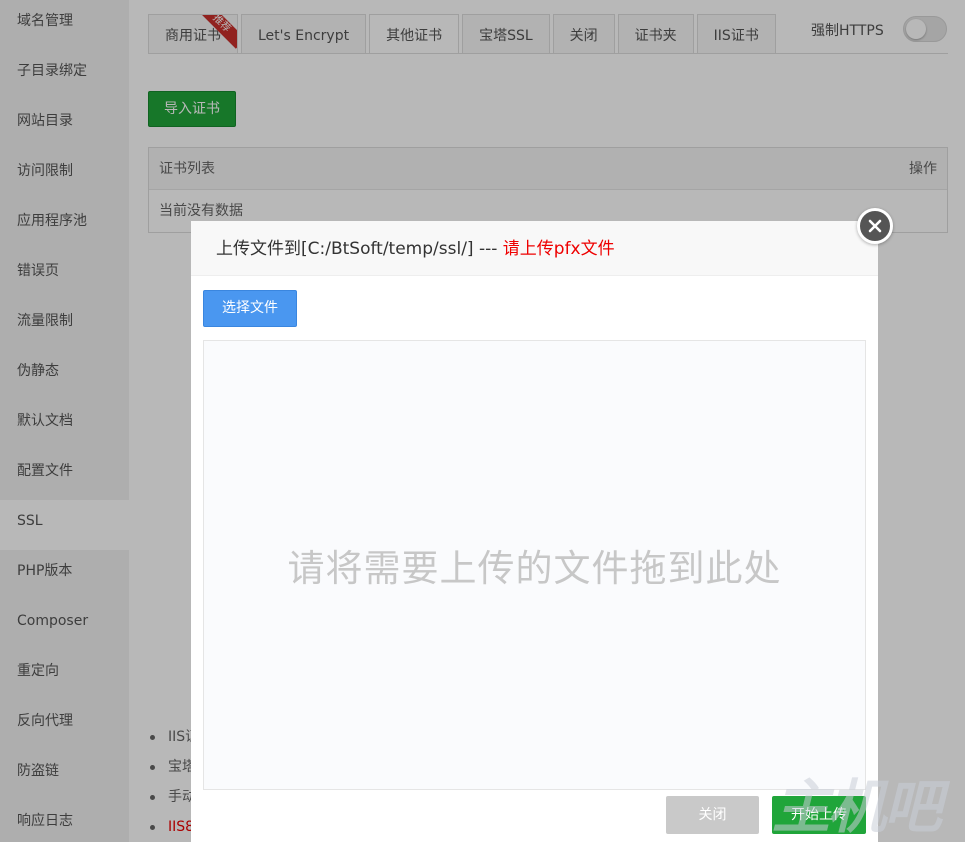 This screenshot has width=965, height=842. What do you see at coordinates (250, 308) in the screenshot?
I see `choose-file-button: 选择文件` at bounding box center [250, 308].